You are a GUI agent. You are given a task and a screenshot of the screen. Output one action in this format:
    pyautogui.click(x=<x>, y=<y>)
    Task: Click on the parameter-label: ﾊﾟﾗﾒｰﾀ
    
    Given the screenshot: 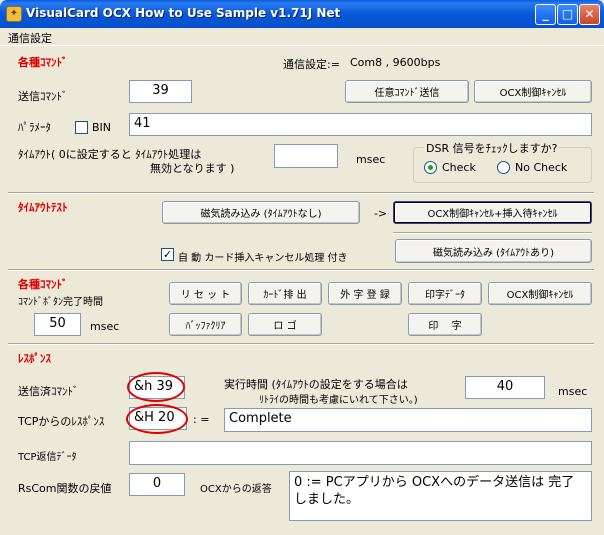 What is the action you would take?
    pyautogui.click(x=34, y=127)
    